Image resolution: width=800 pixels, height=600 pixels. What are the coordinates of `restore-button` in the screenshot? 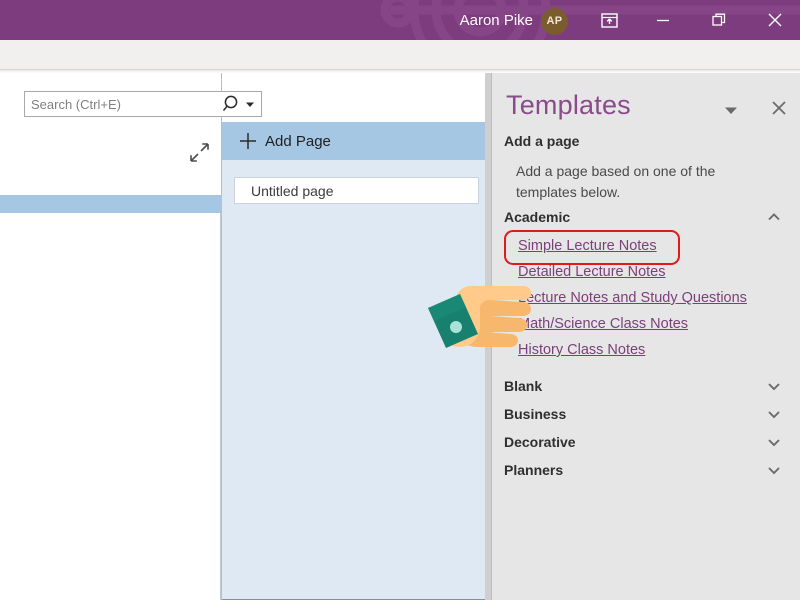 It's located at (719, 20).